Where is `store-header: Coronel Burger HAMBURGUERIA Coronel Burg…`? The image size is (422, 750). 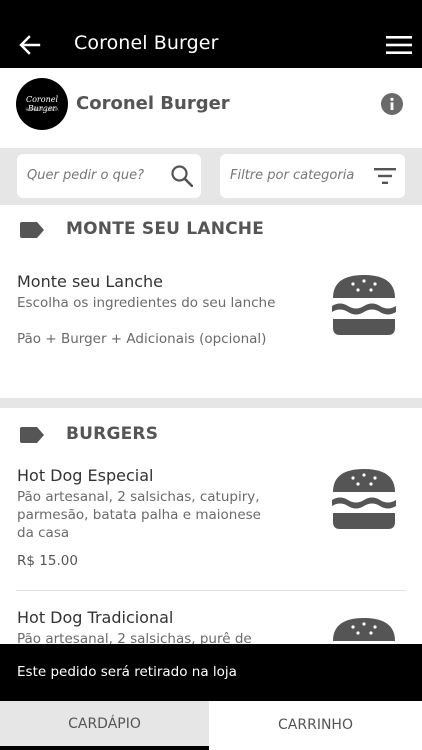
store-header: Coronel Burger HAMBURGUERIA Coronel Burg… is located at coordinates (211, 108).